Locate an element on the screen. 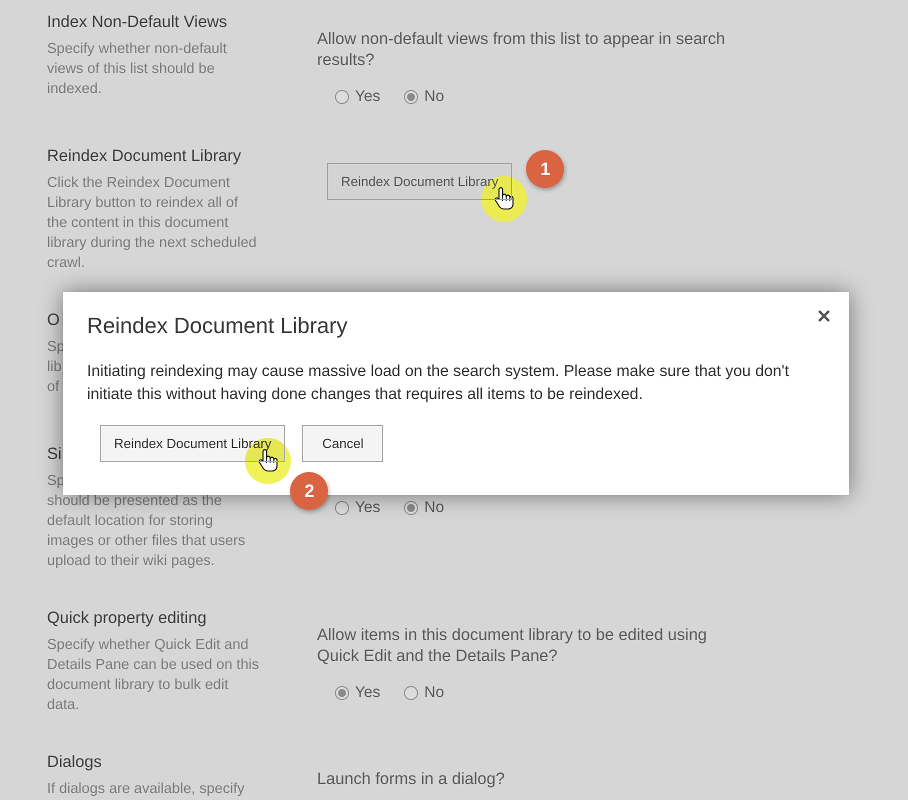 Image resolution: width=908 pixels, height=800 pixels. question-text: Launch forms in a dialog? is located at coordinates (411, 779).